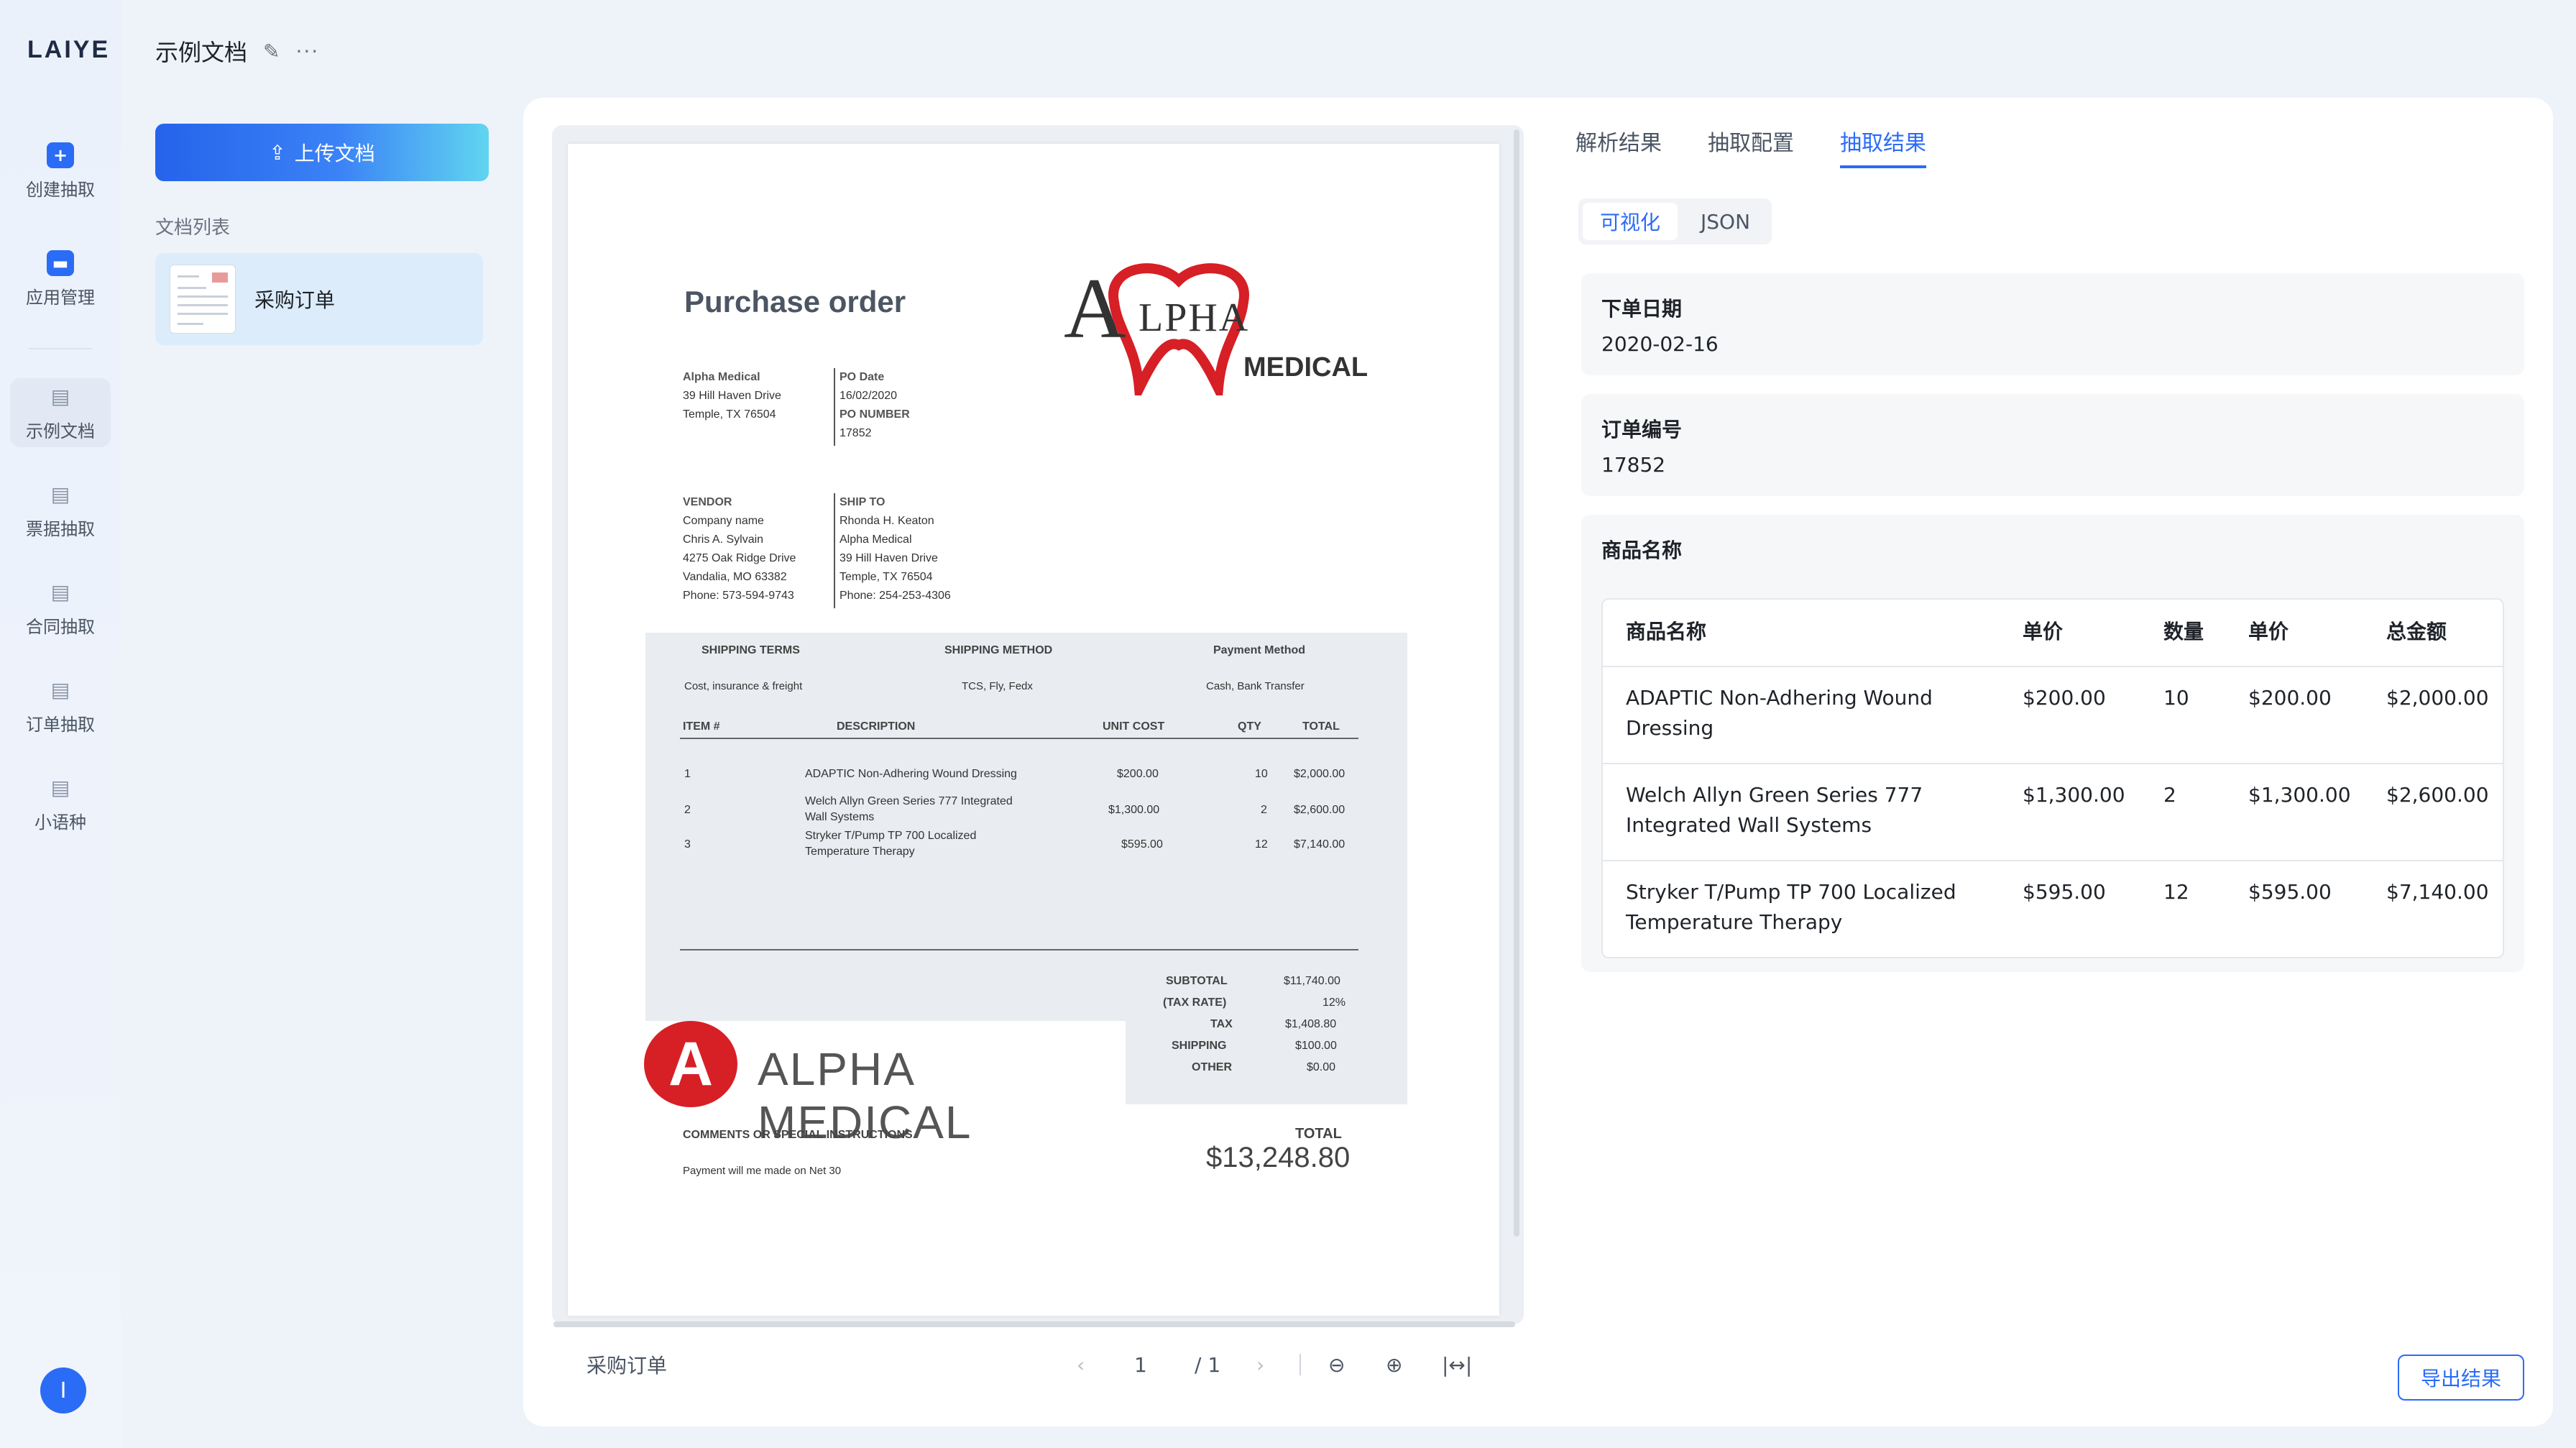 Image resolution: width=2576 pixels, height=1448 pixels. I want to click on view-visual-button: 可视化, so click(1630, 221).